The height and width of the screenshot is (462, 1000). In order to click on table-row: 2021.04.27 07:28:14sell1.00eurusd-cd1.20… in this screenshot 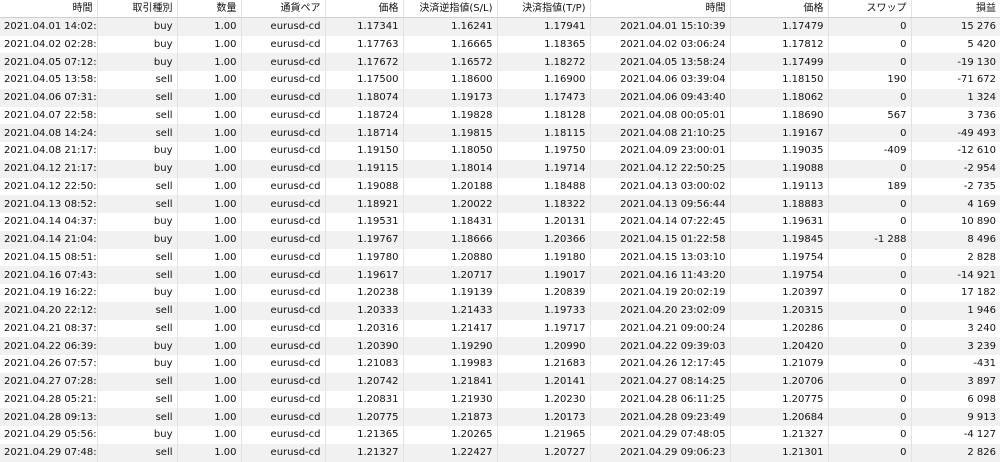, I will do `click(500, 381)`.